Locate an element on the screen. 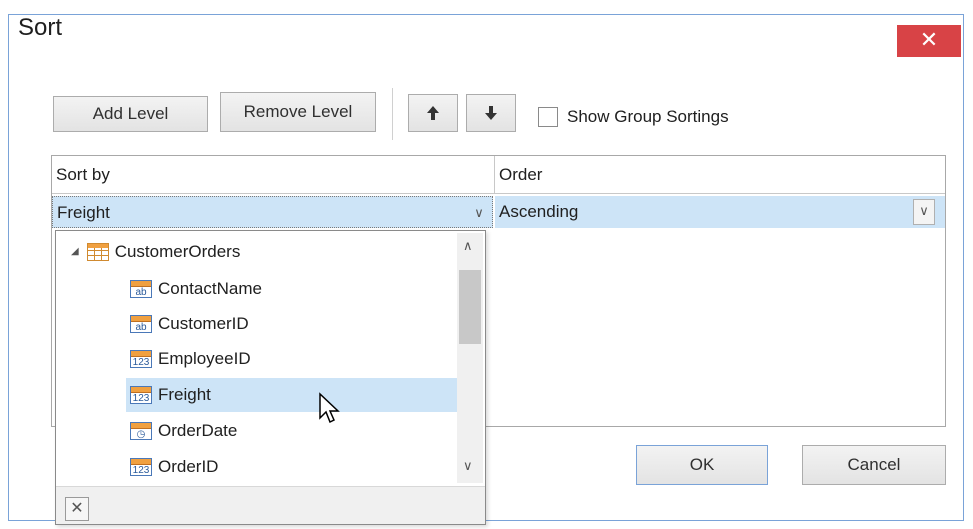 The width and height of the screenshot is (973, 529). mouse-cursor-icon is located at coordinates (329, 408).